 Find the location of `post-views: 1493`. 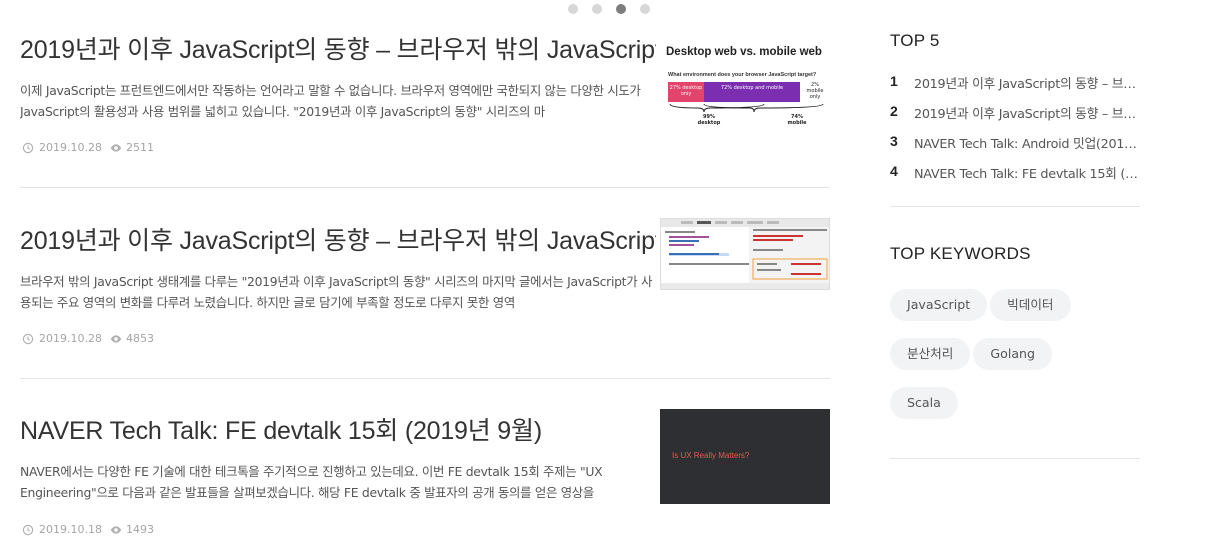

post-views: 1493 is located at coordinates (139, 529).